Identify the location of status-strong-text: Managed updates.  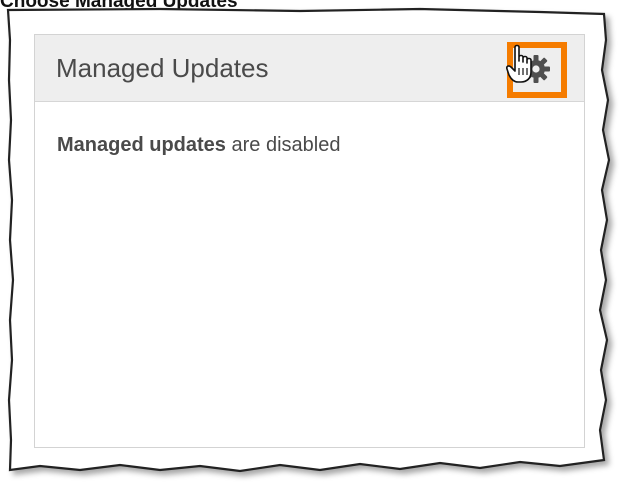
(141, 145).